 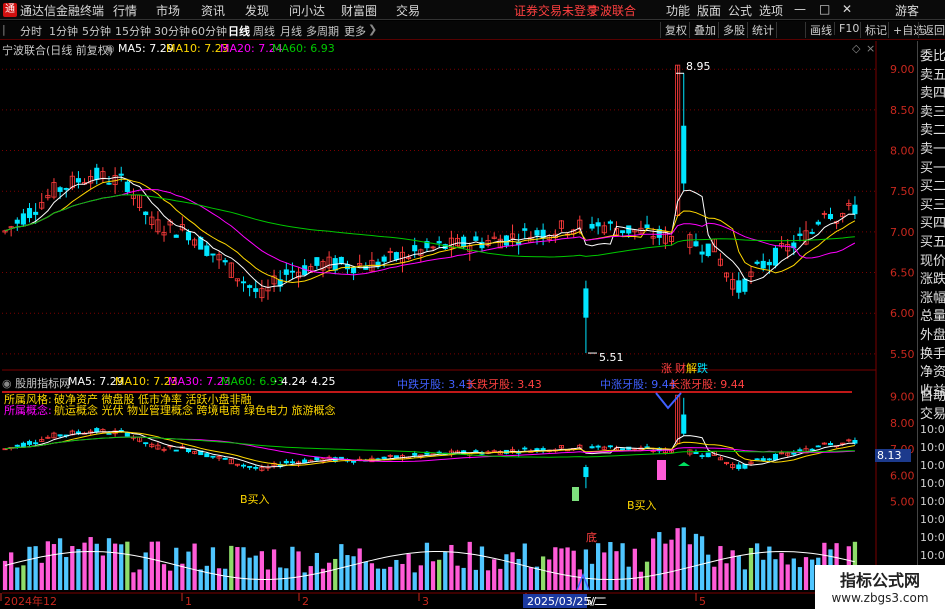 What do you see at coordinates (880, 587) in the screenshot?
I see `watermark: 指标公式网 www.zbgs3.com` at bounding box center [880, 587].